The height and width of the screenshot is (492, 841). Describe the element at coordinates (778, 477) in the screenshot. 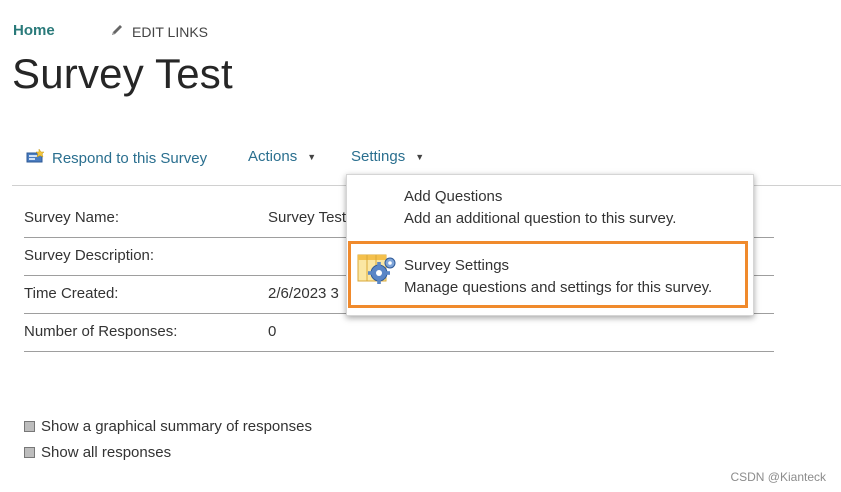

I see `watermark: CSDN @Kianteck` at that location.